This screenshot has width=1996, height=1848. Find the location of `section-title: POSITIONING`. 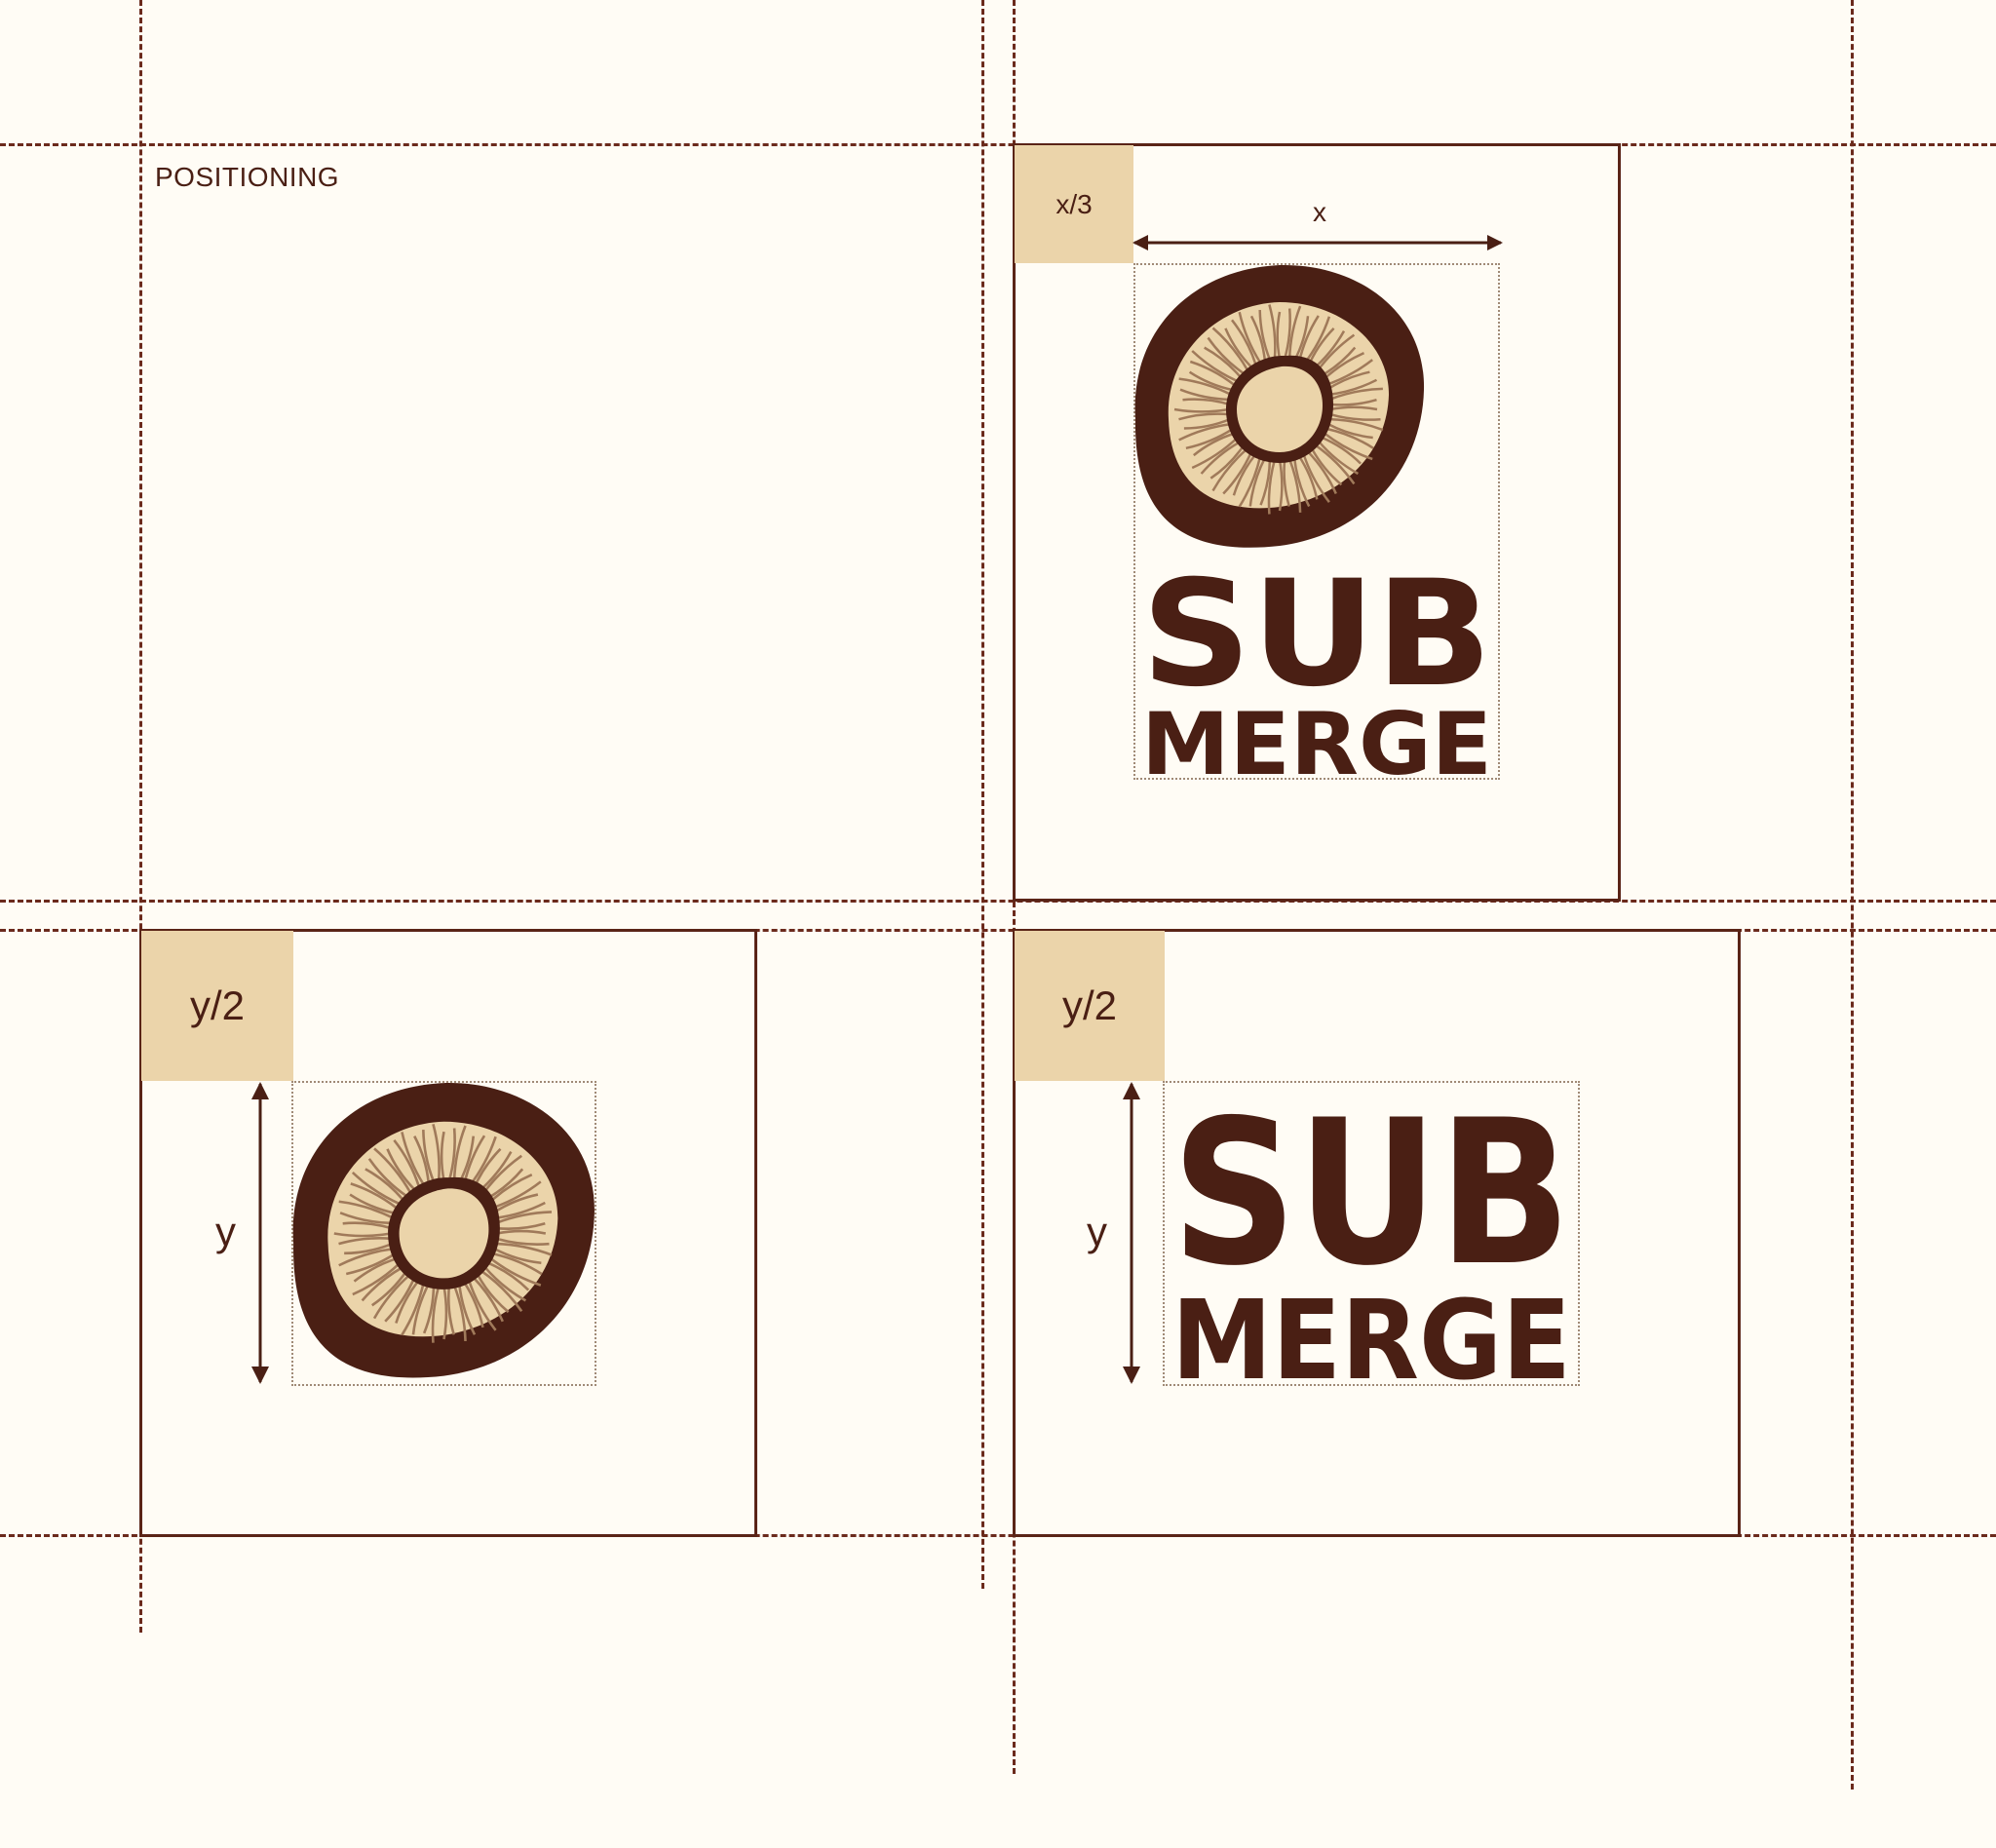

section-title: POSITIONING is located at coordinates (247, 177).